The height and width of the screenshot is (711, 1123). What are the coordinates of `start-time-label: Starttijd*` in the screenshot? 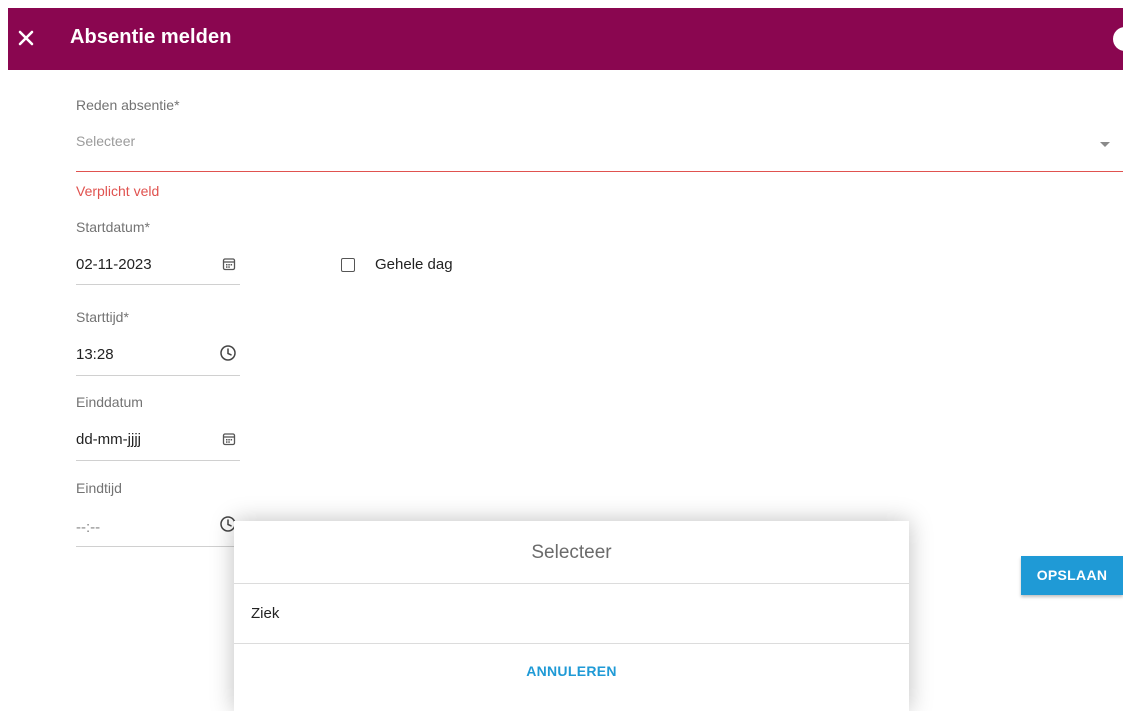 It's located at (102, 317).